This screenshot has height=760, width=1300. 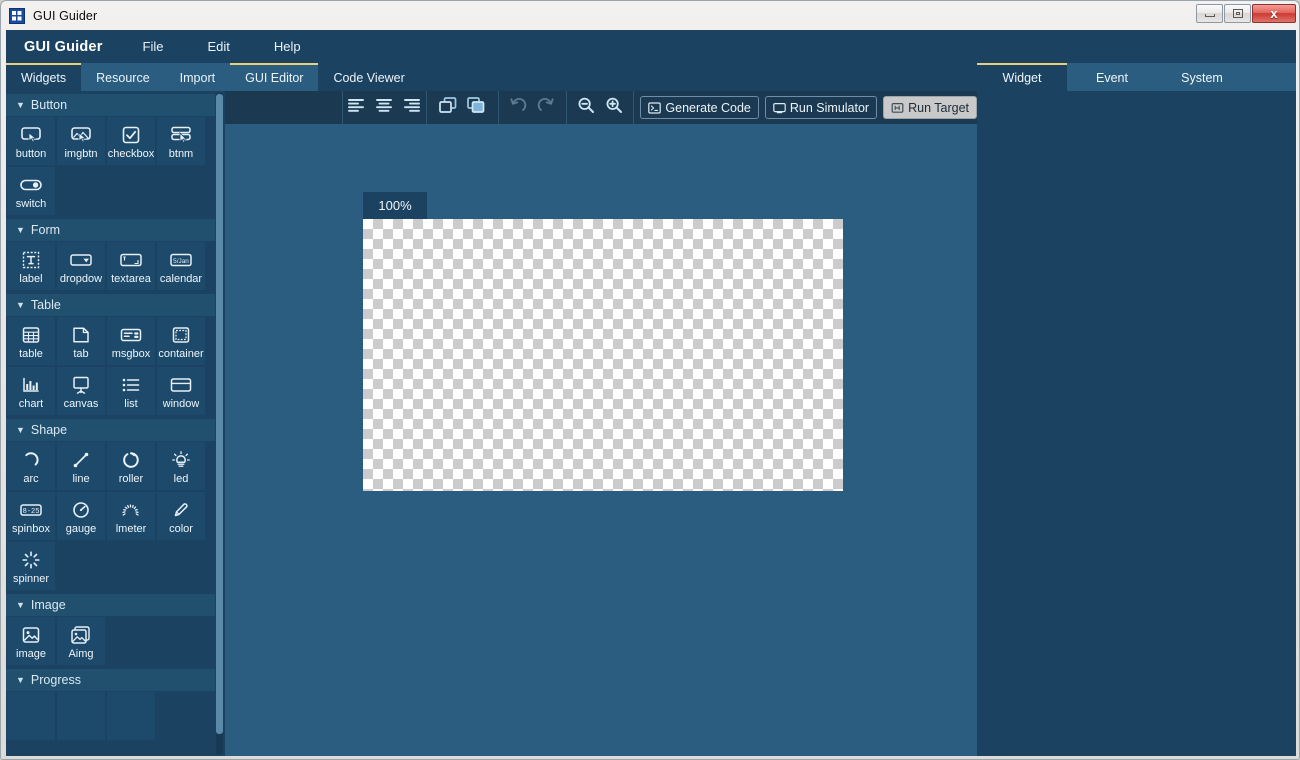 What do you see at coordinates (181, 403) in the screenshot?
I see `palette-item-window-label: window` at bounding box center [181, 403].